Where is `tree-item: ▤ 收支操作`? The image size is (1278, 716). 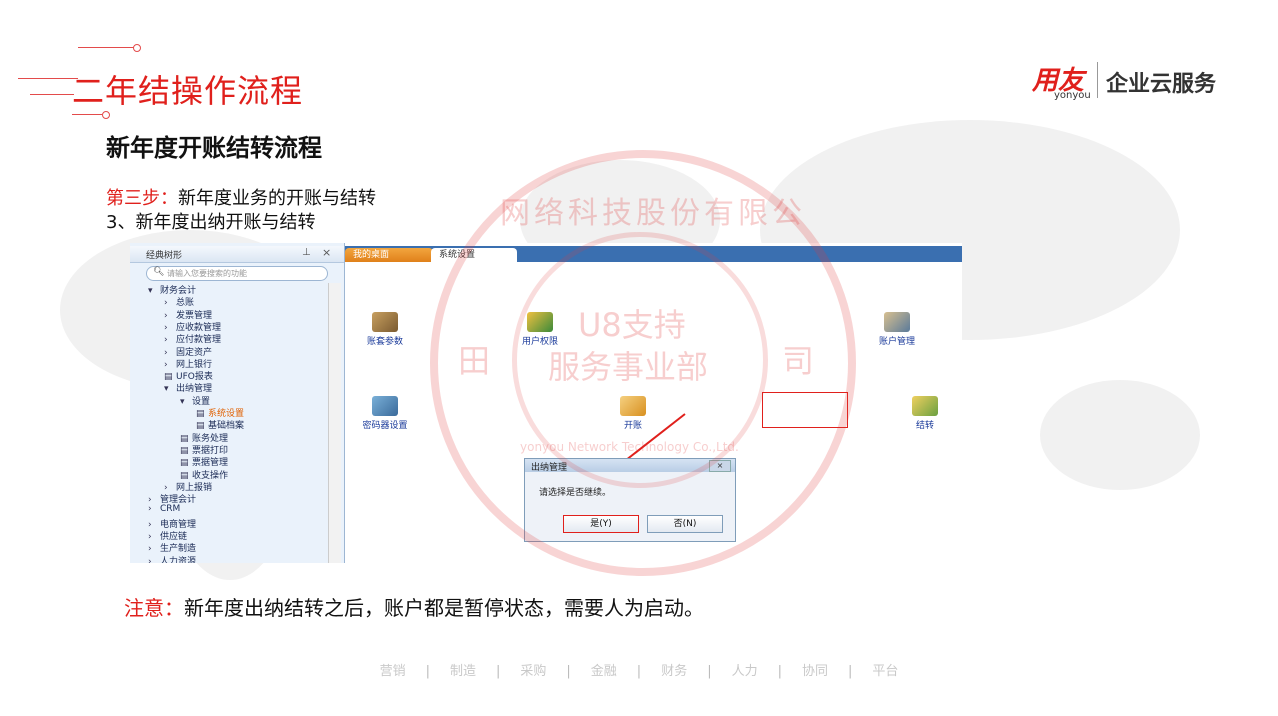
tree-item: ▤ 收支操作 is located at coordinates (204, 474).